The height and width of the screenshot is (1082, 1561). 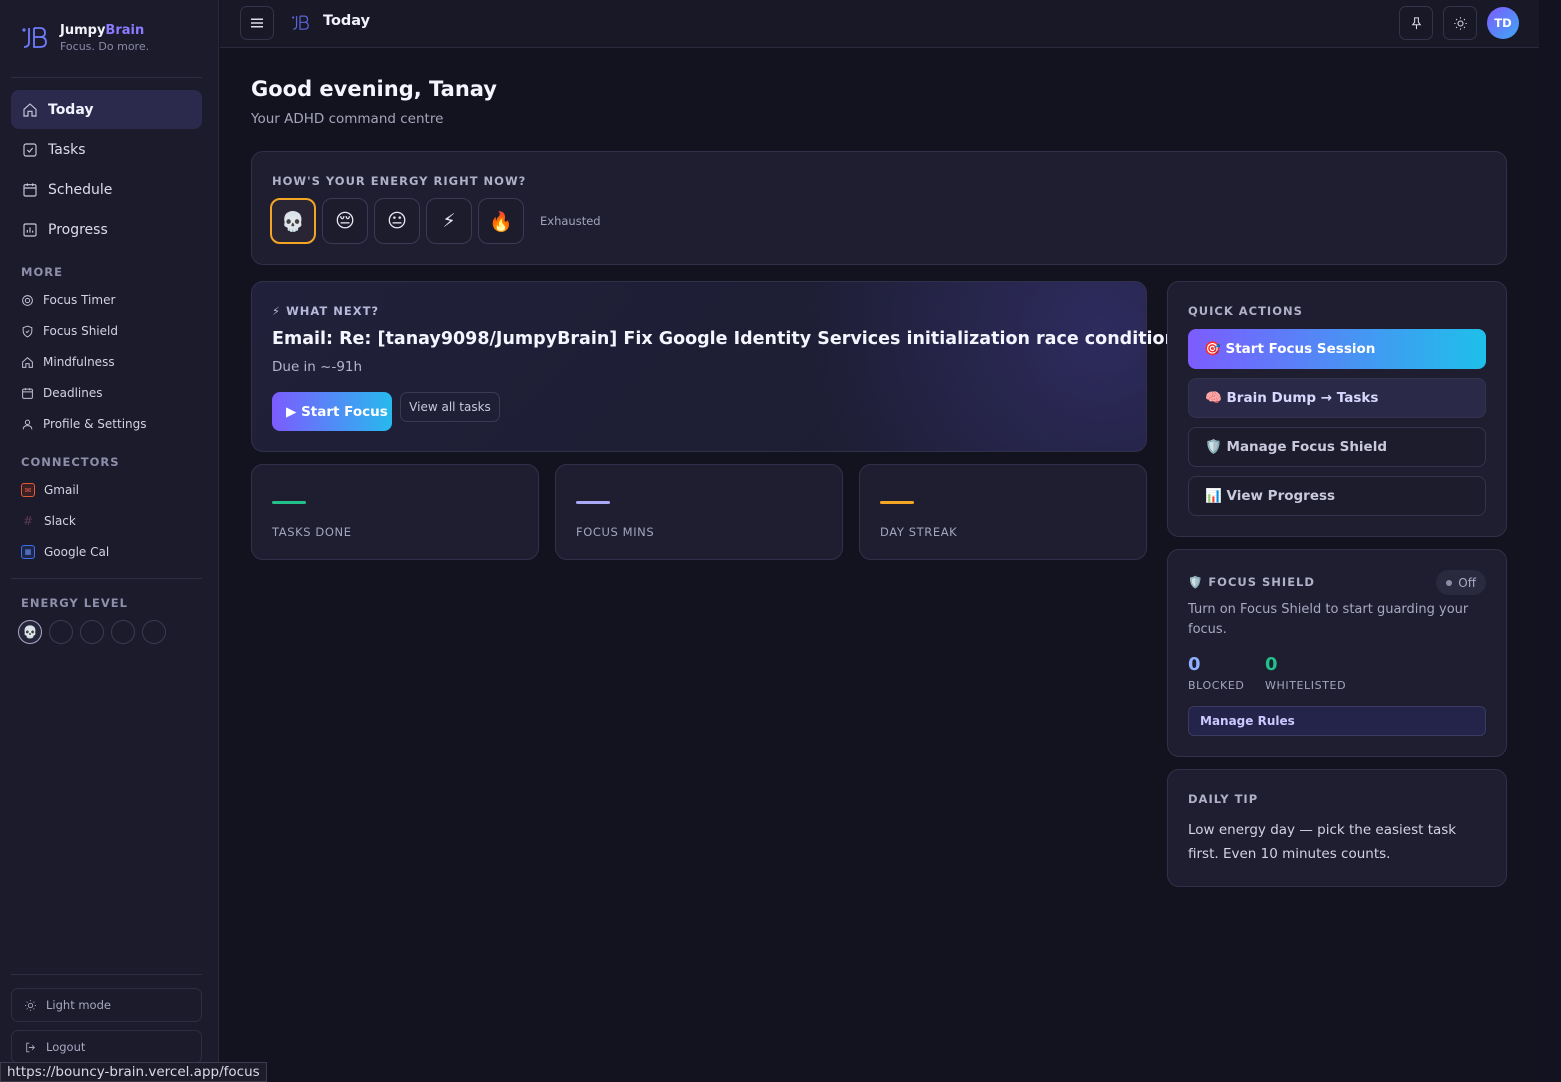 I want to click on blocked-count: 0, so click(x=1194, y=664).